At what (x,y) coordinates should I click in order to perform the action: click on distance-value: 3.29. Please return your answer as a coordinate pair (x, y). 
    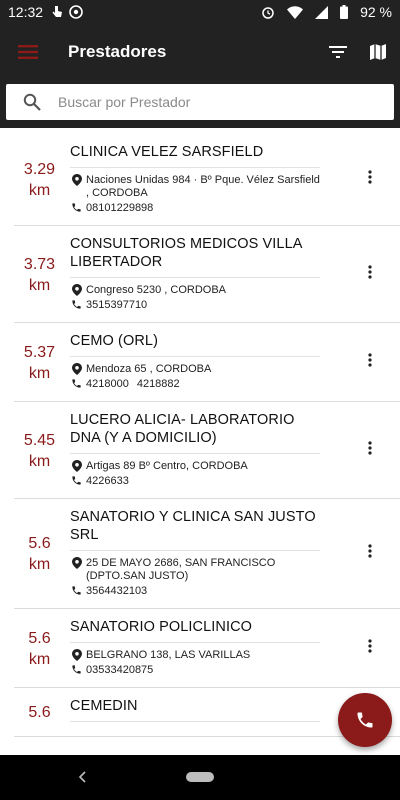
    Looking at the image, I should click on (39, 169).